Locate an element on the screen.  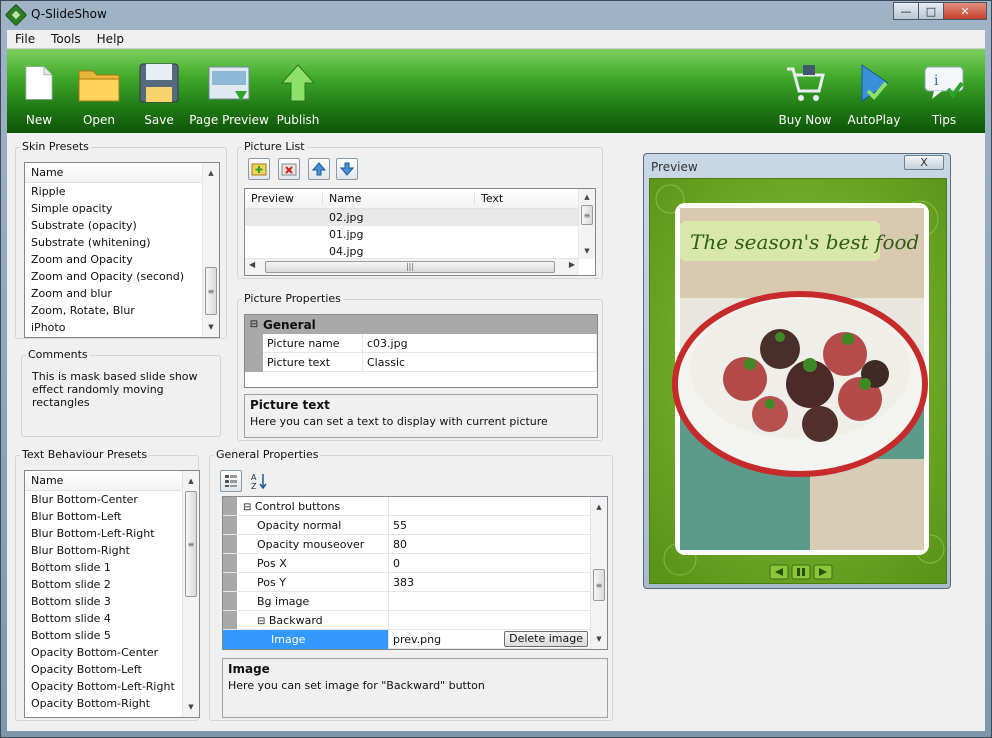
property-value: Classic is located at coordinates (480, 362).